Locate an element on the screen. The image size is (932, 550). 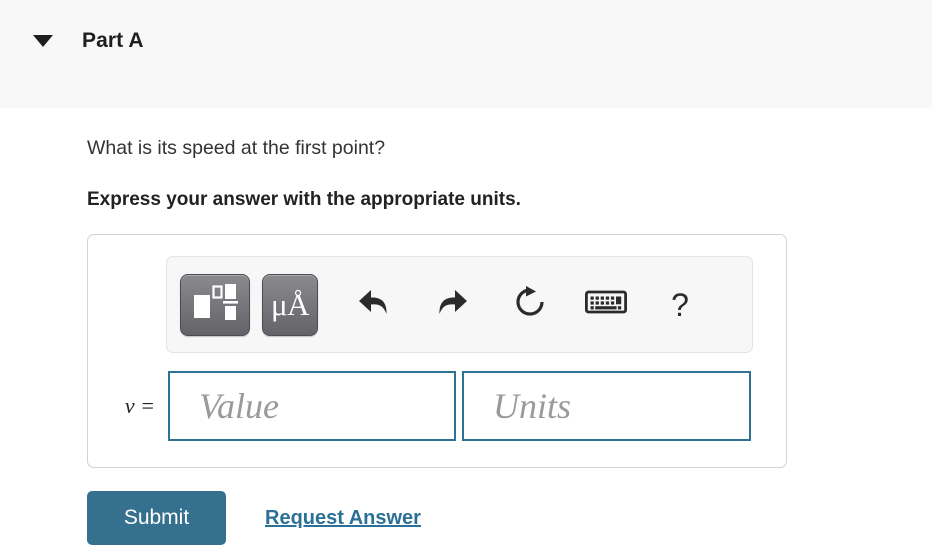
answer-toolbar: μÅ ? is located at coordinates (459, 304).